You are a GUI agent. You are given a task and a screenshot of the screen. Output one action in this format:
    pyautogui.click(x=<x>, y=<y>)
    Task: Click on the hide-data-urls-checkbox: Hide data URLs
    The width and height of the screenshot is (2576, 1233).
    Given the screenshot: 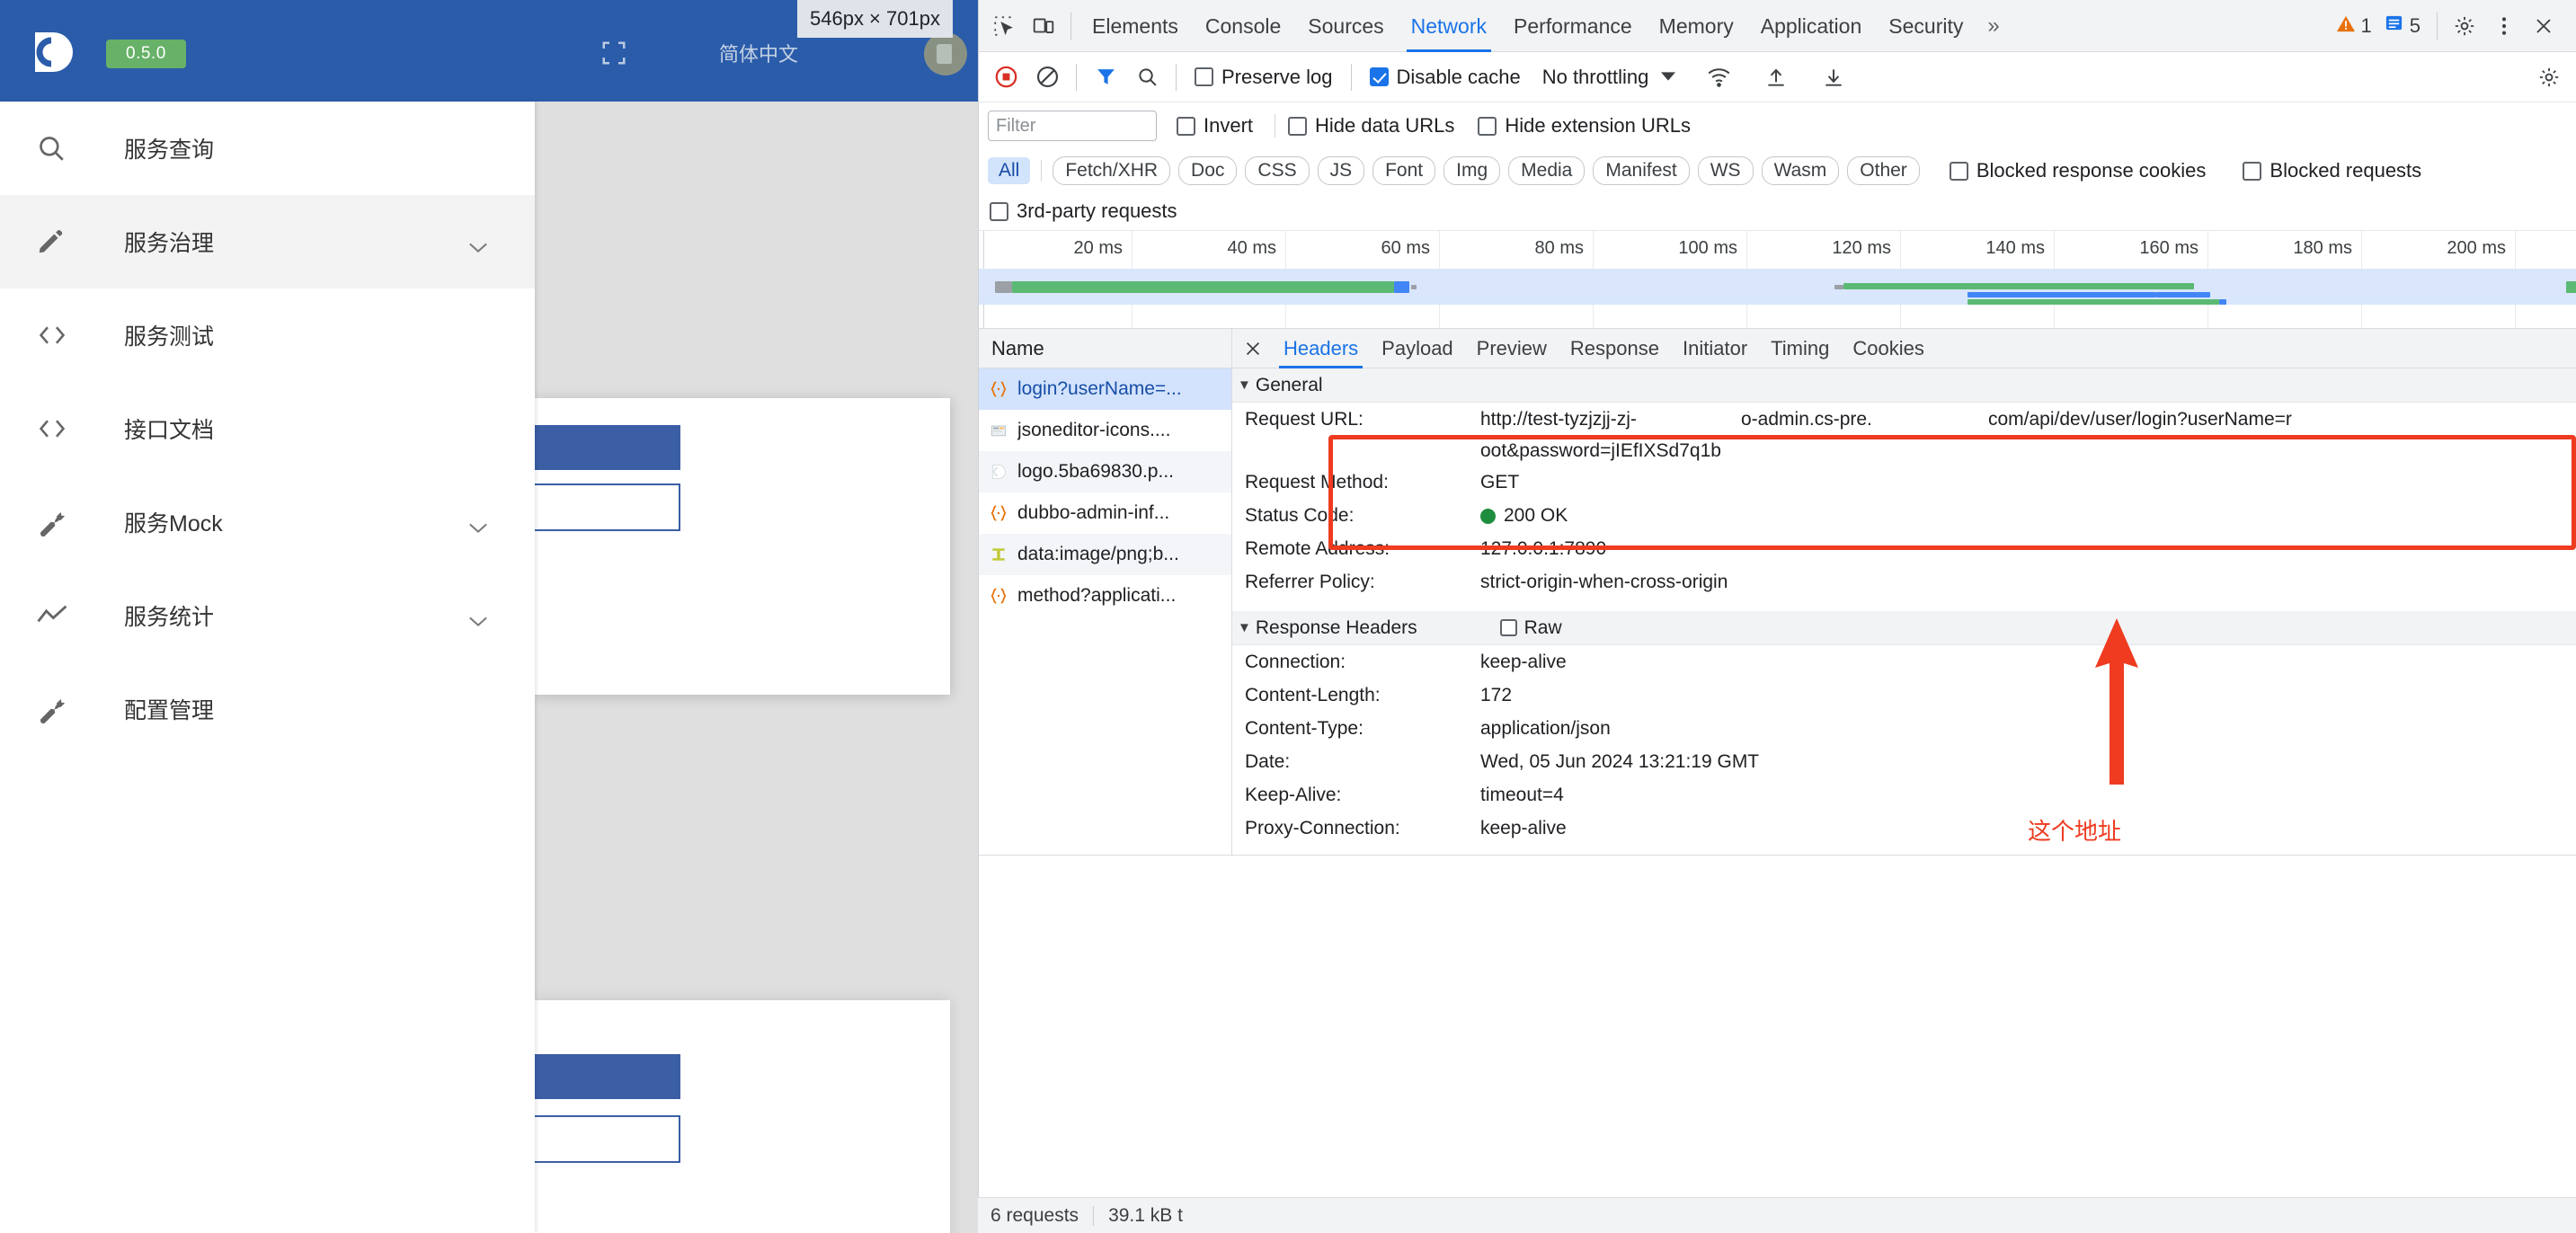 What is the action you would take?
    pyautogui.click(x=1371, y=125)
    